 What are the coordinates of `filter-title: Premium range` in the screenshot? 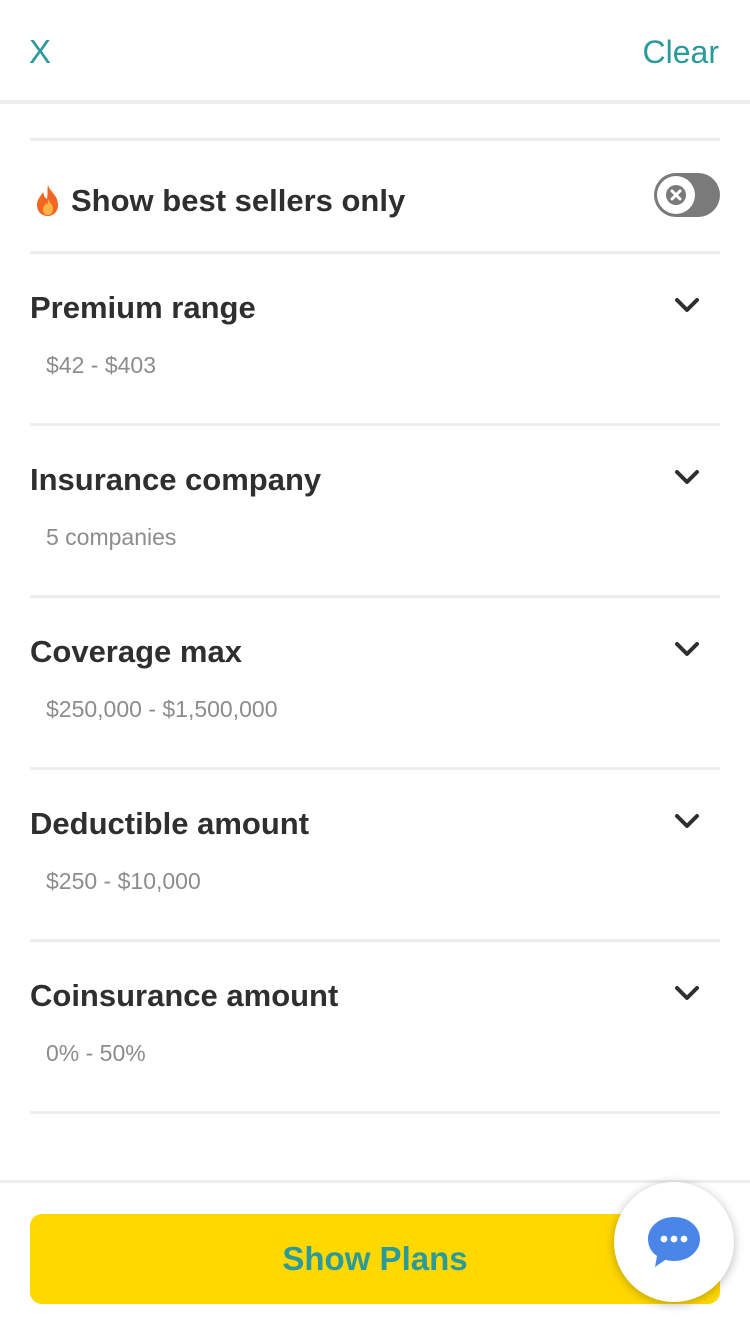 It's located at (143, 307).